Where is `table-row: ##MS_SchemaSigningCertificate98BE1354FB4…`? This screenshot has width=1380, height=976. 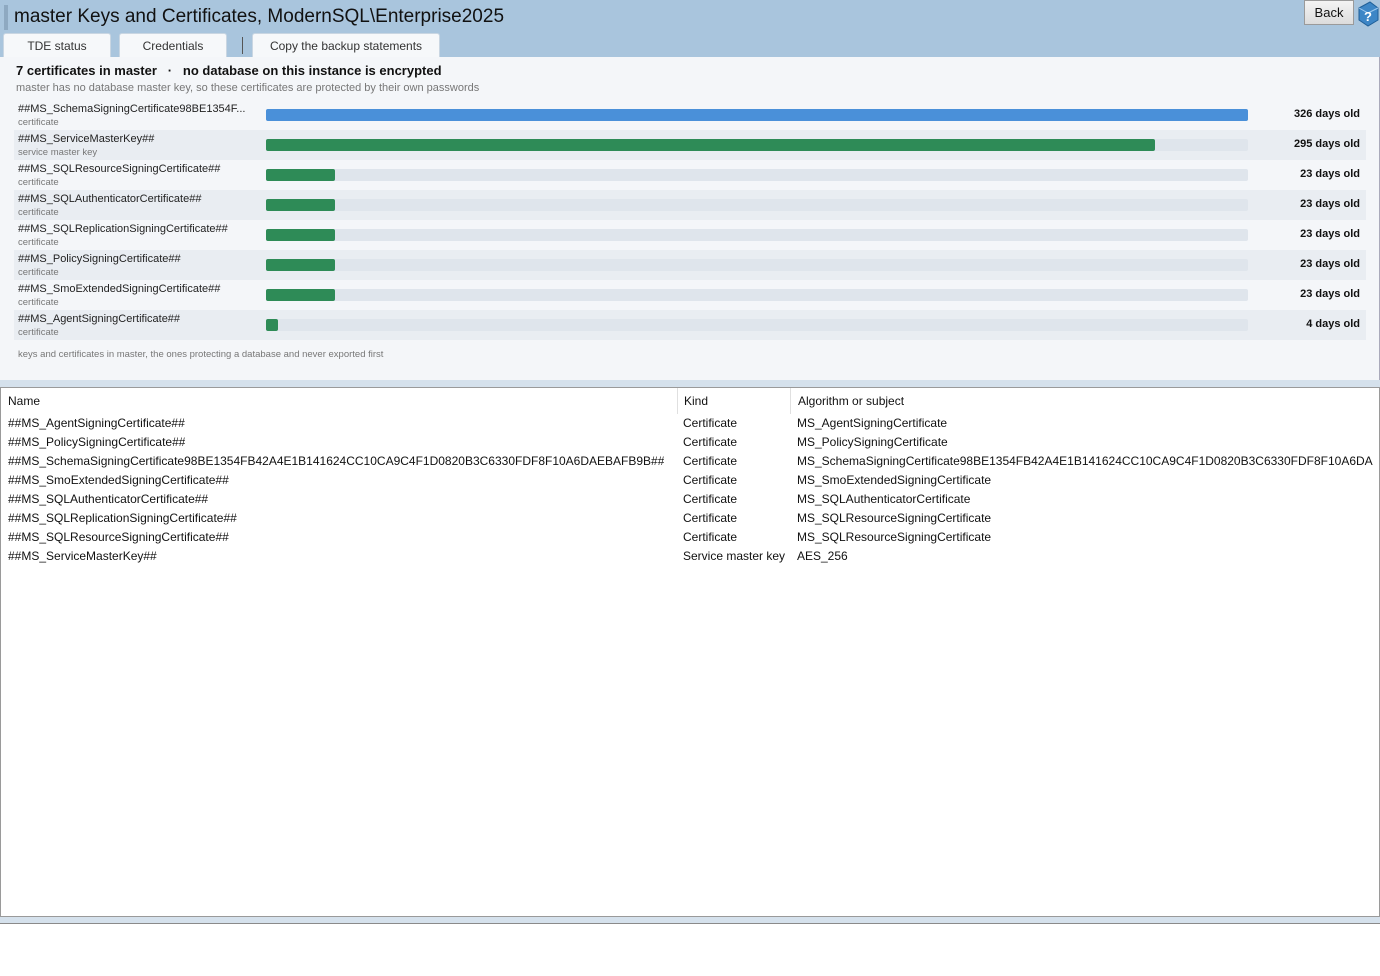
table-row: ##MS_SchemaSigningCertificate98BE1354FB4… is located at coordinates (690, 461).